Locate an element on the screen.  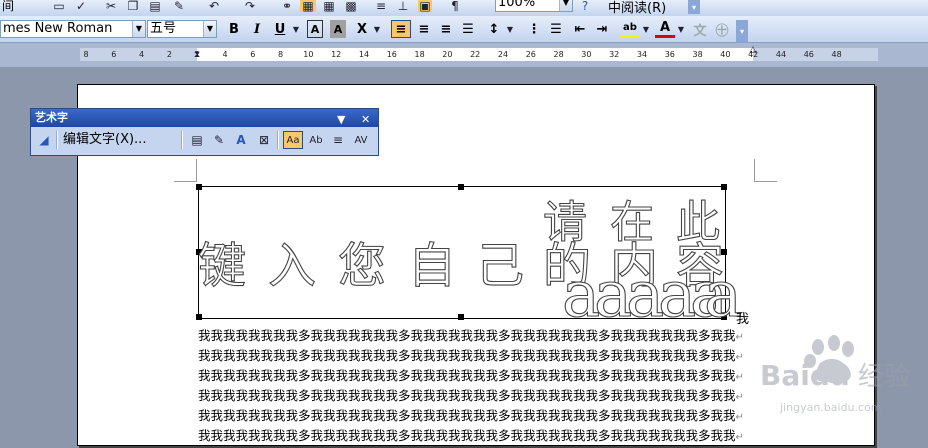
ruler-tick-label: 30 is located at coordinates (586, 54).